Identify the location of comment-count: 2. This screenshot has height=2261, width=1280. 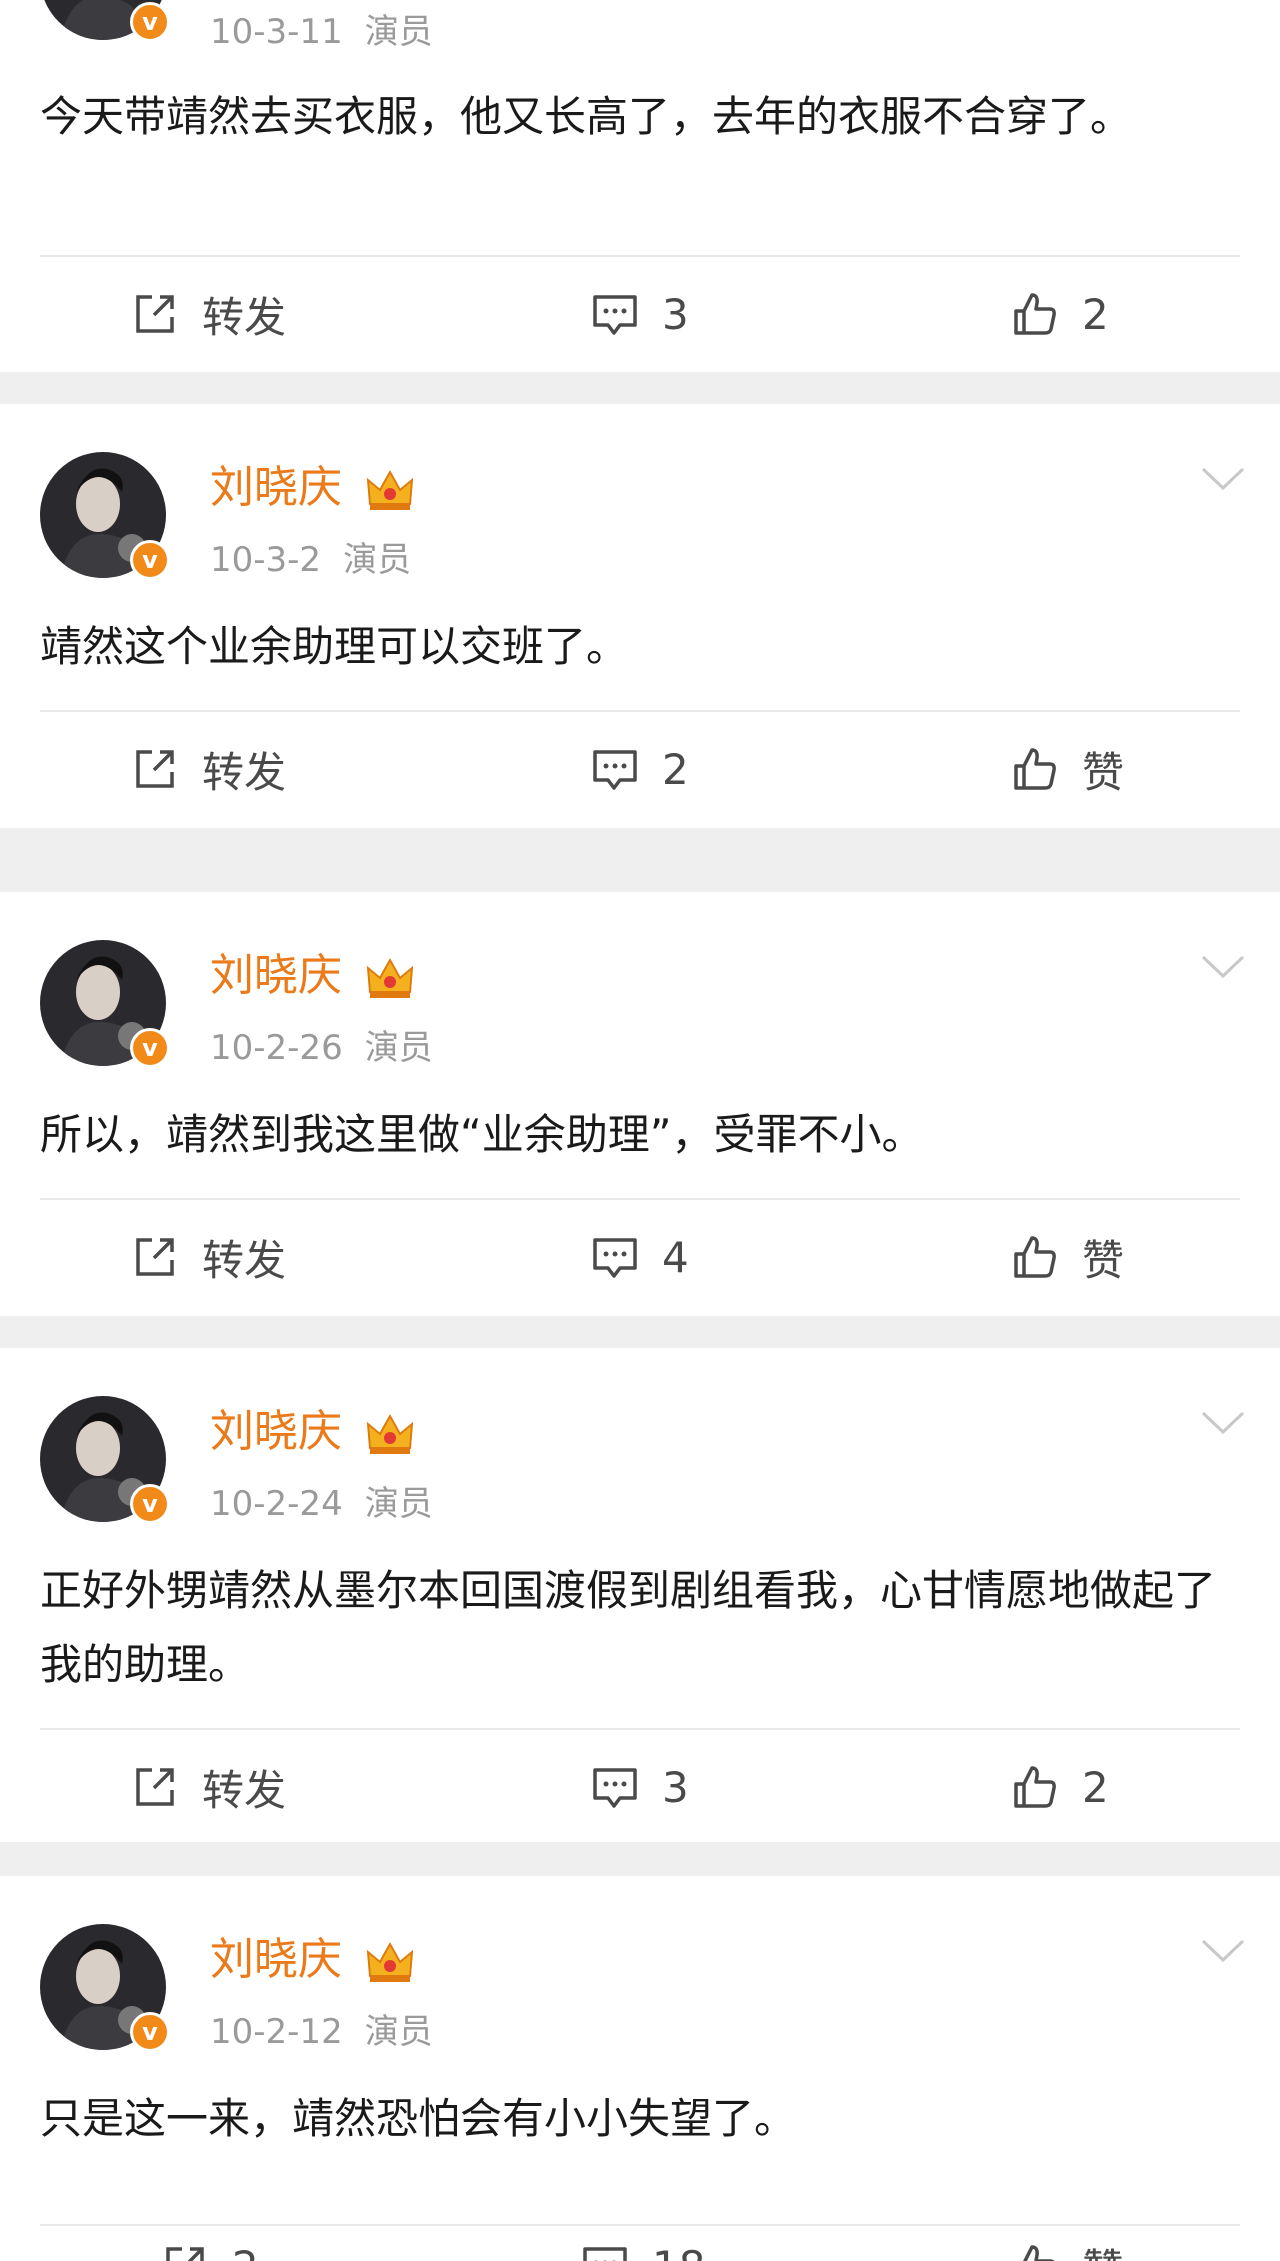
(675, 769).